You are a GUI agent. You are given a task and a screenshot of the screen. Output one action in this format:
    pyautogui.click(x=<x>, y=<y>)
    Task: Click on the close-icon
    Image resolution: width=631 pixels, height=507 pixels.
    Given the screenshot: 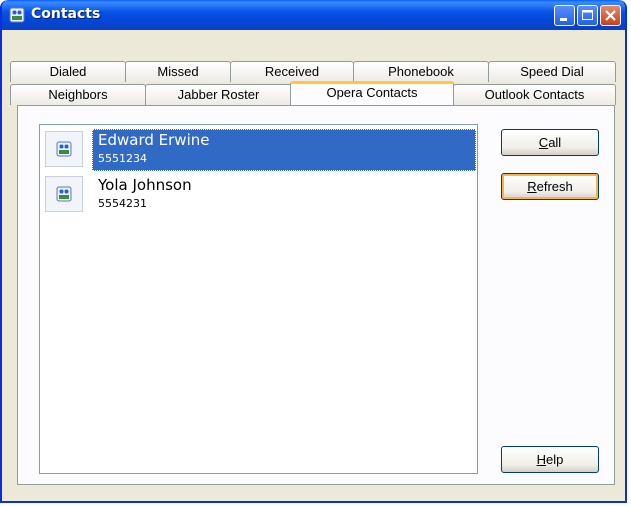 What is the action you would take?
    pyautogui.click(x=610, y=15)
    